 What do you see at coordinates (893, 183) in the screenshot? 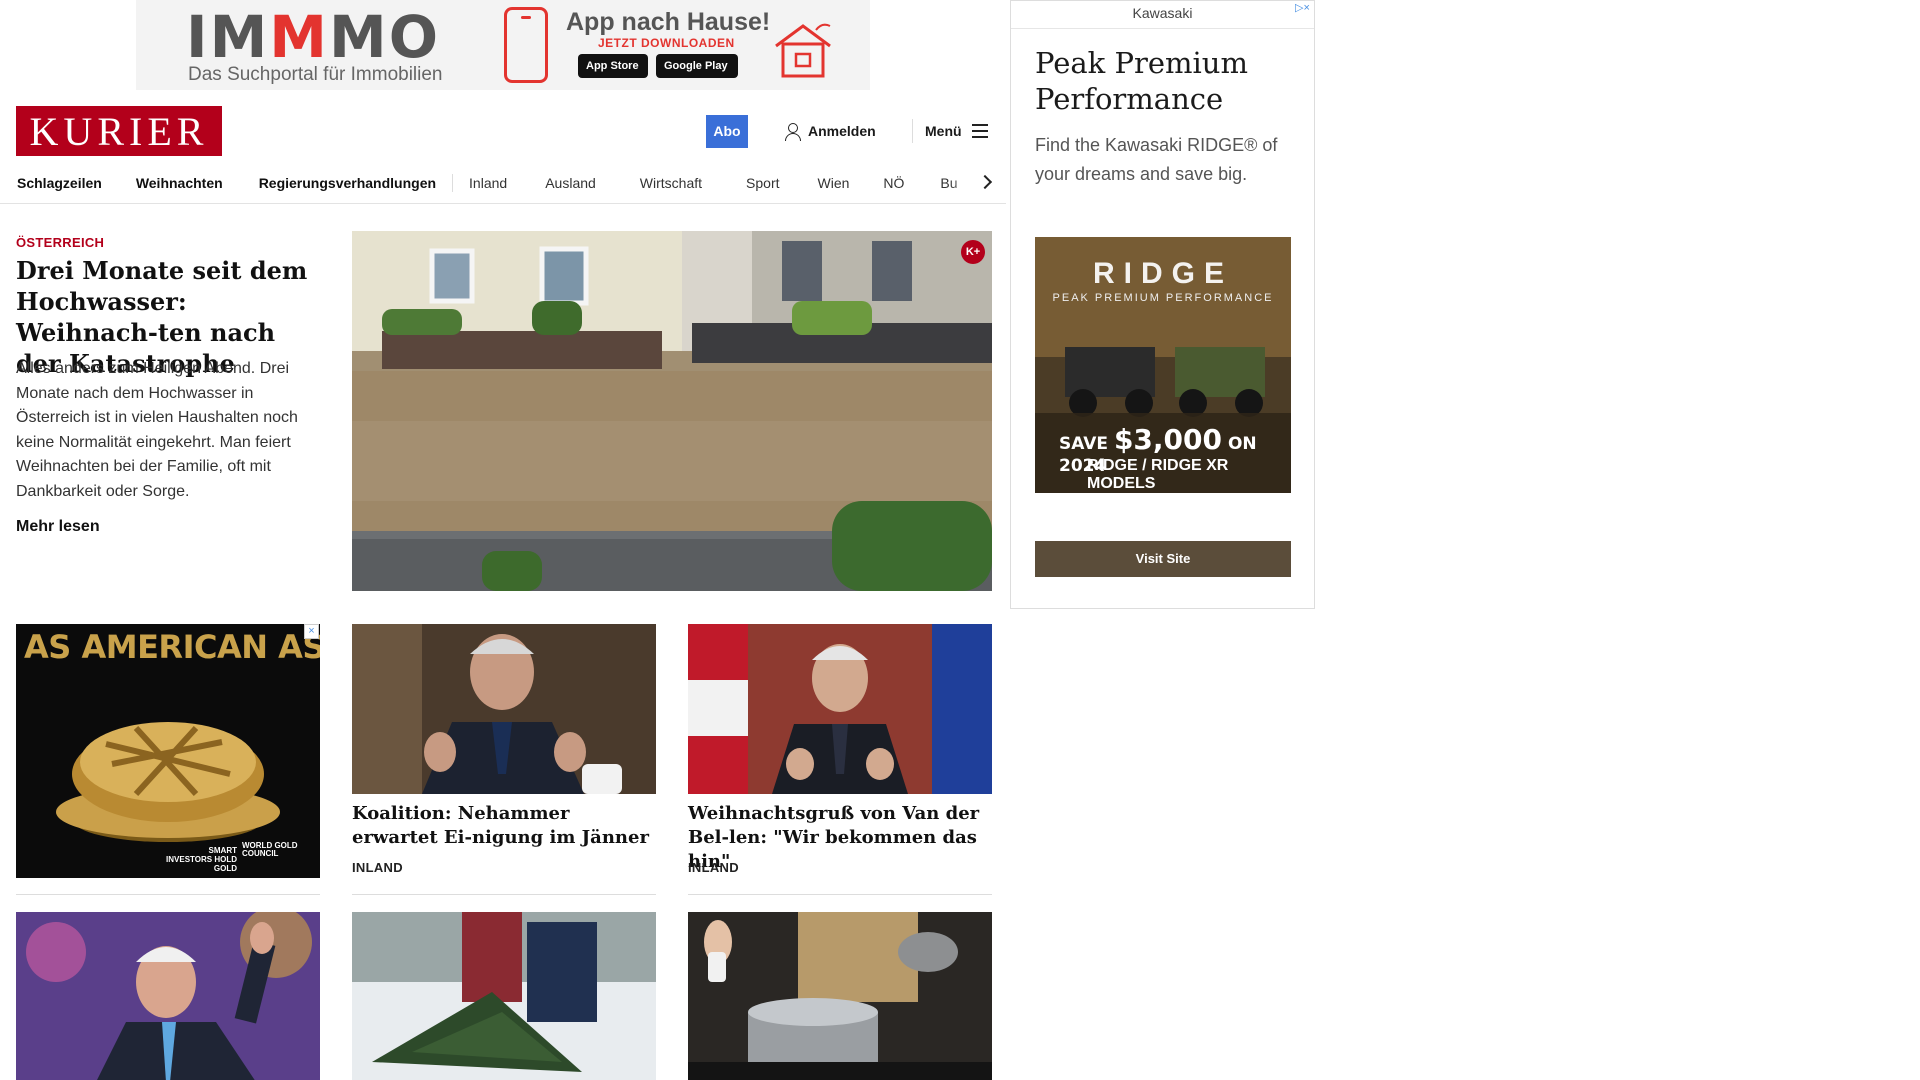
I see `nav-item-noe: NÖ` at bounding box center [893, 183].